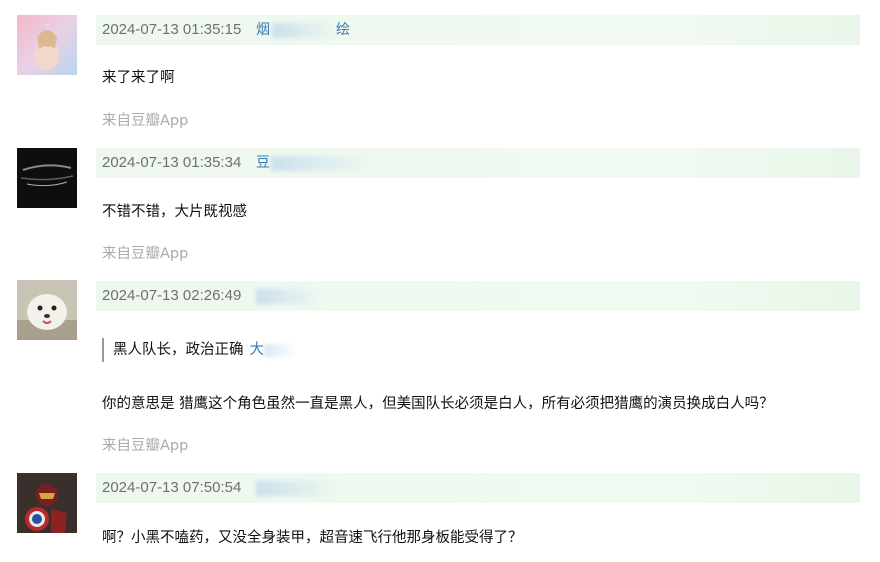 The height and width of the screenshot is (562, 880). I want to click on quote-author: 大, so click(257, 350).